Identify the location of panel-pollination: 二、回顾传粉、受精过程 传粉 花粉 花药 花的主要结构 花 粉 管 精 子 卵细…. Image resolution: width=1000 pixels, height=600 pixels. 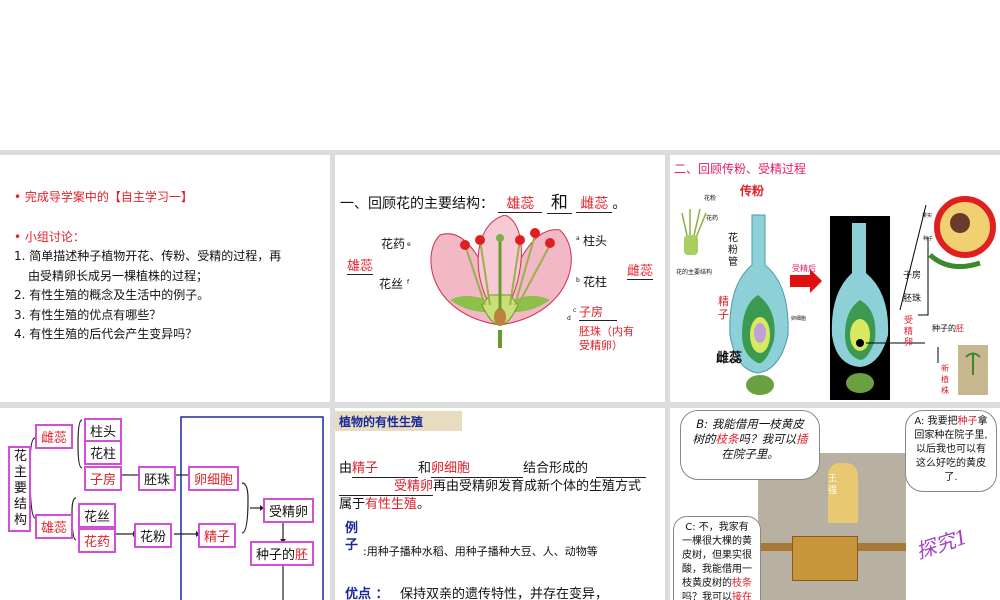
(835, 278).